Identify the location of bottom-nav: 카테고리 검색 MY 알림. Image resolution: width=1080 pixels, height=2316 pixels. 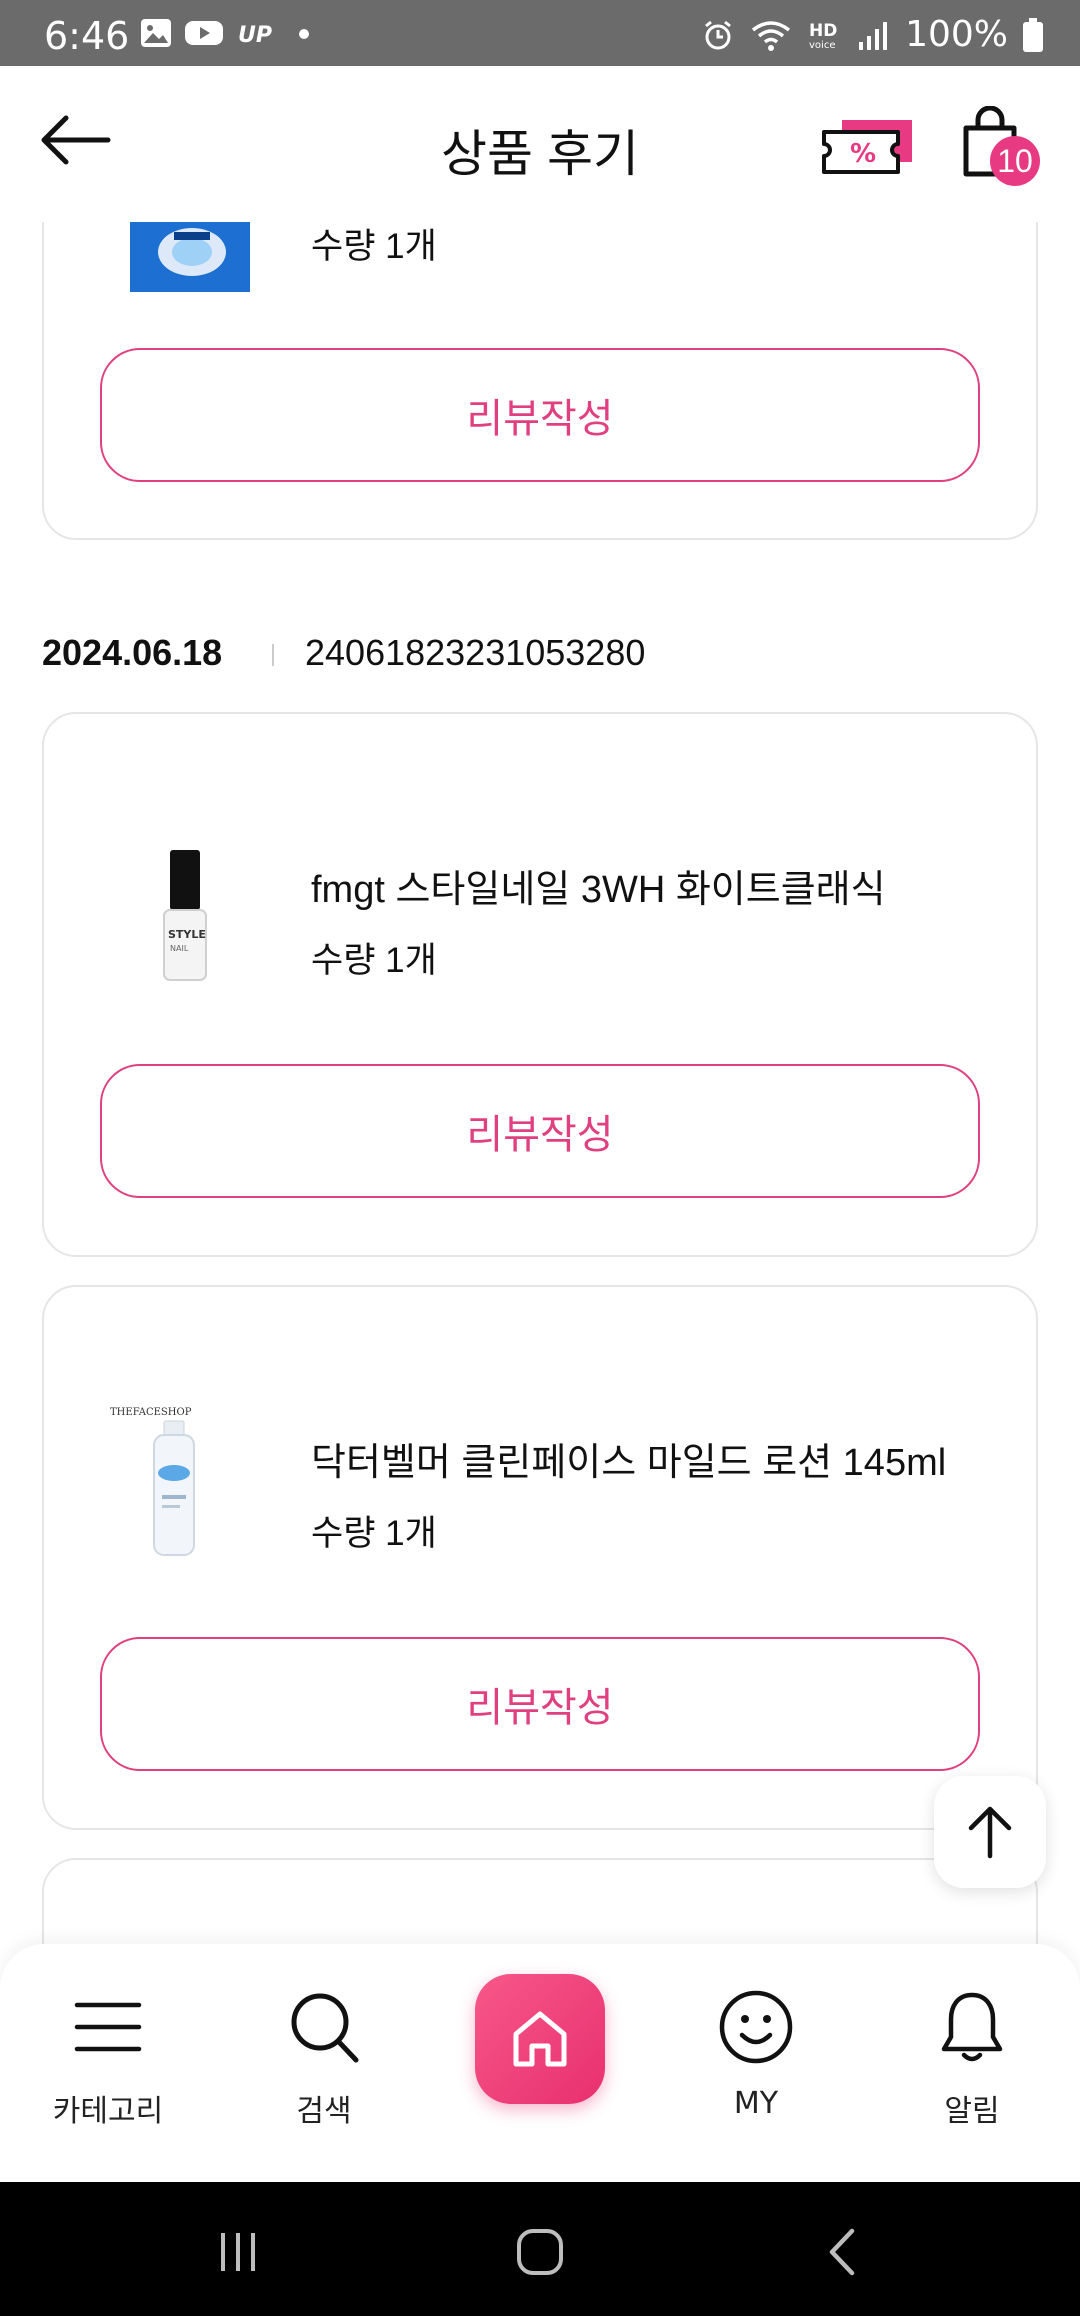
(540, 2063).